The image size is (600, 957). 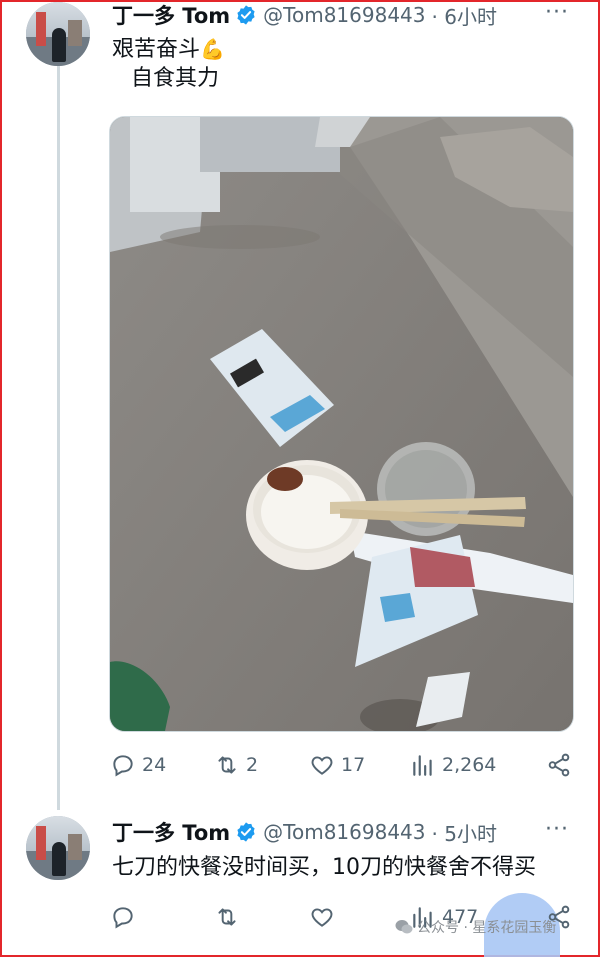 I want to click on reply-count: 24, so click(x=154, y=765).